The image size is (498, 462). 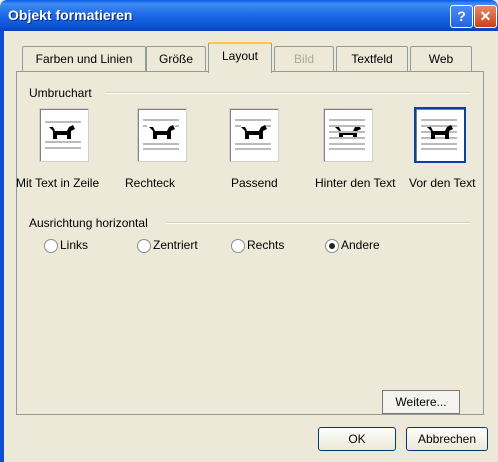 What do you see at coordinates (357, 439) in the screenshot?
I see `ok-button: OK` at bounding box center [357, 439].